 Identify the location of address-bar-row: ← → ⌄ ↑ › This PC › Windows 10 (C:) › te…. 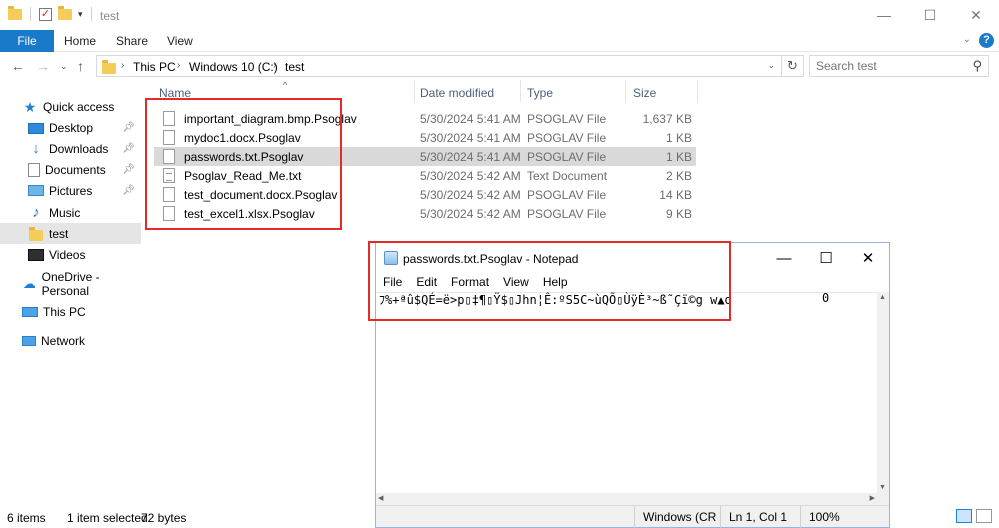
(499, 66).